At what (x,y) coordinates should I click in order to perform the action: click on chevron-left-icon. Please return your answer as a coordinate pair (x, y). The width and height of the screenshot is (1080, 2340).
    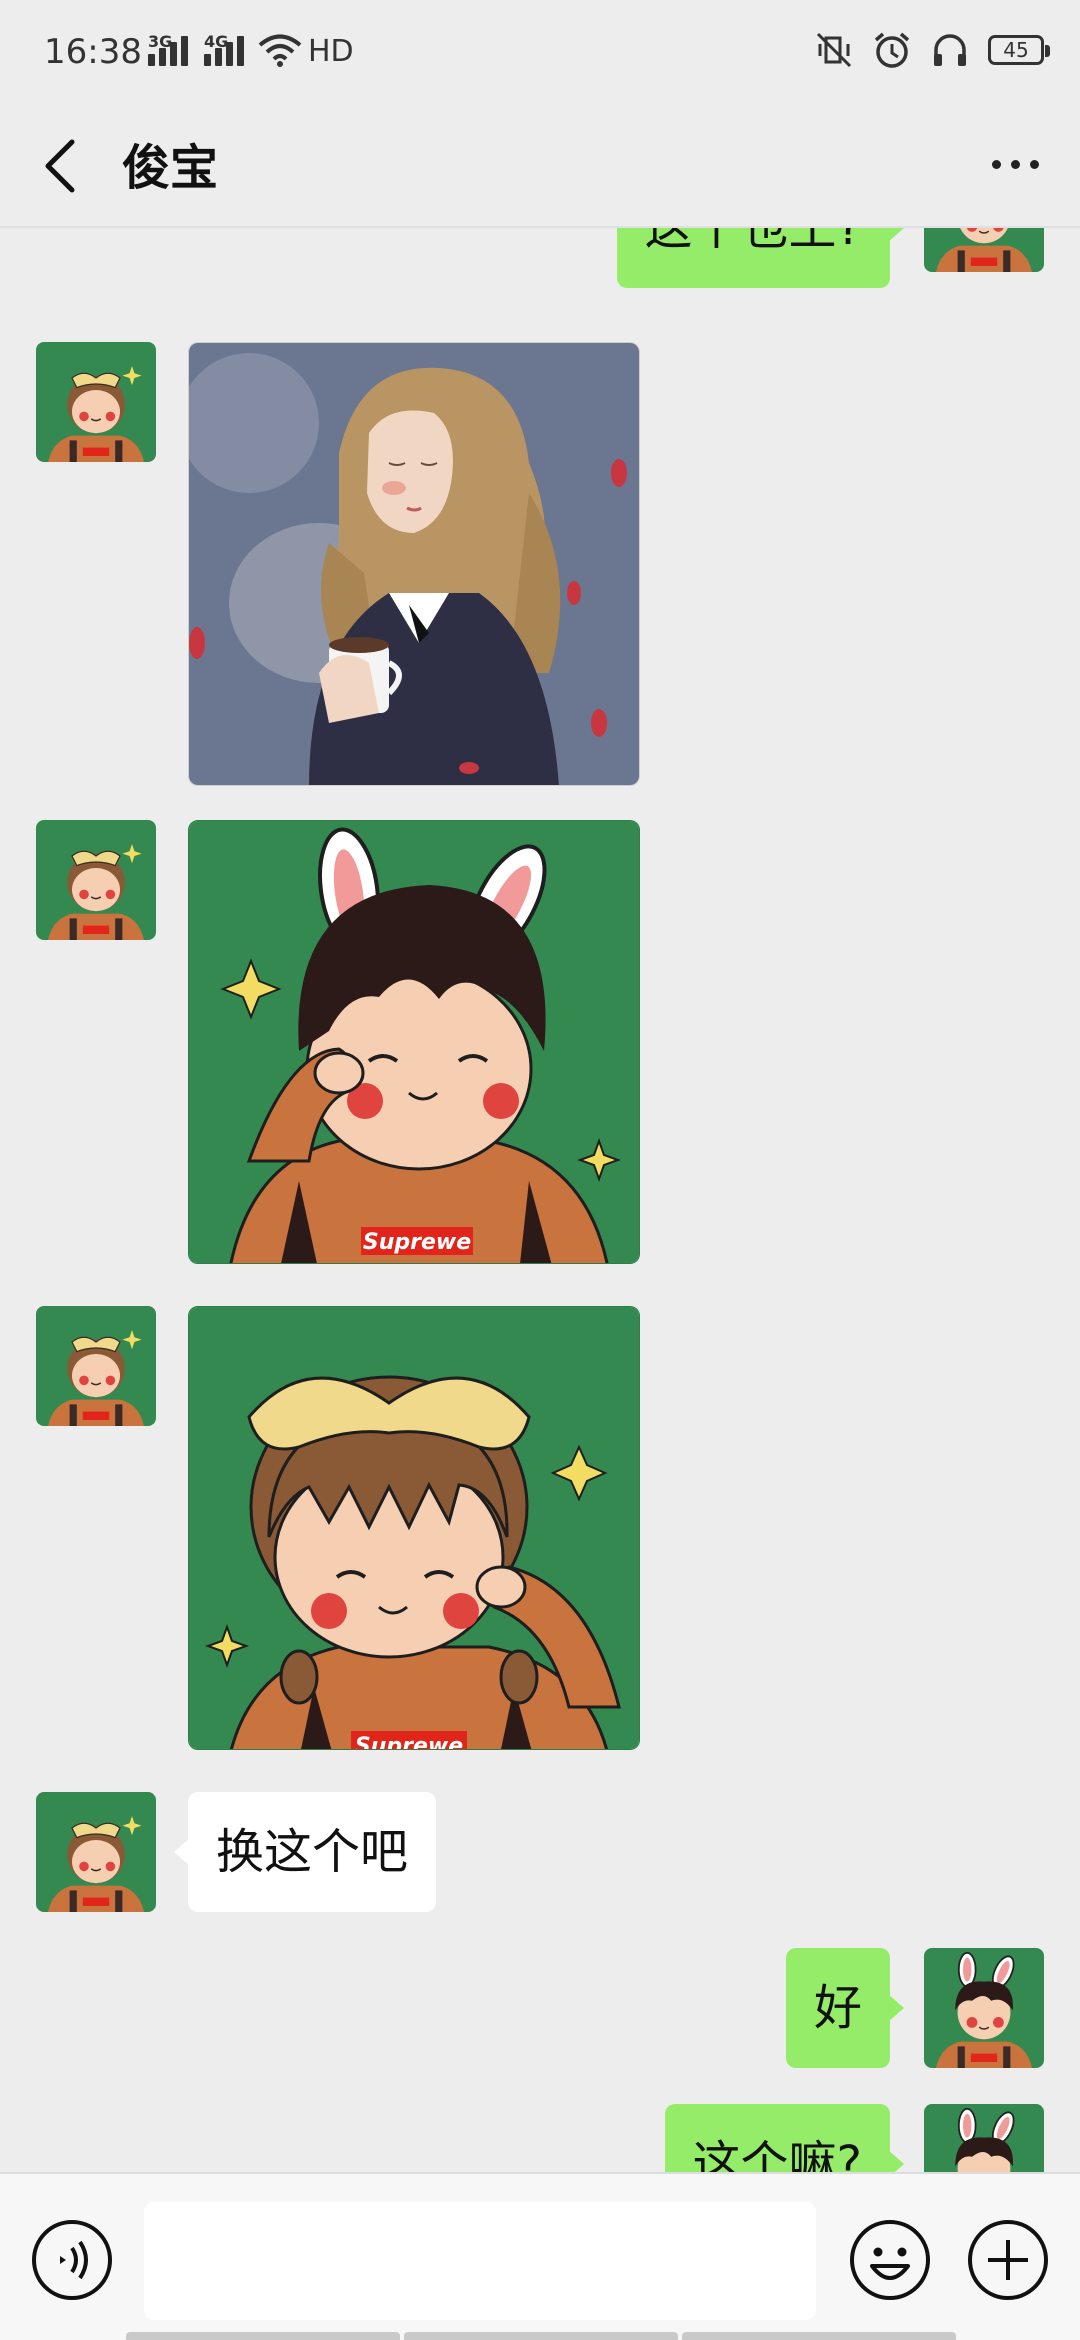
    Looking at the image, I should click on (60, 166).